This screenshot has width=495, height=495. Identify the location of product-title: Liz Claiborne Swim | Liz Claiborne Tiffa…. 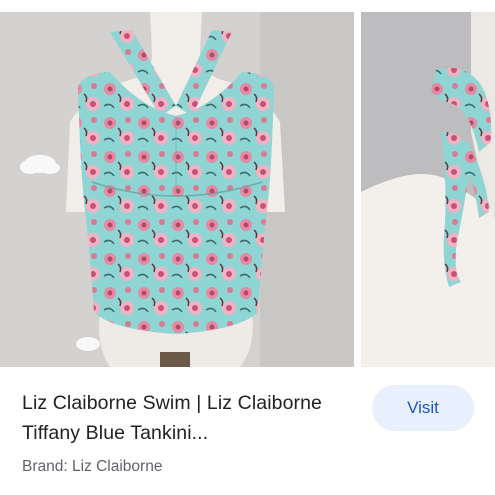
(192, 418).